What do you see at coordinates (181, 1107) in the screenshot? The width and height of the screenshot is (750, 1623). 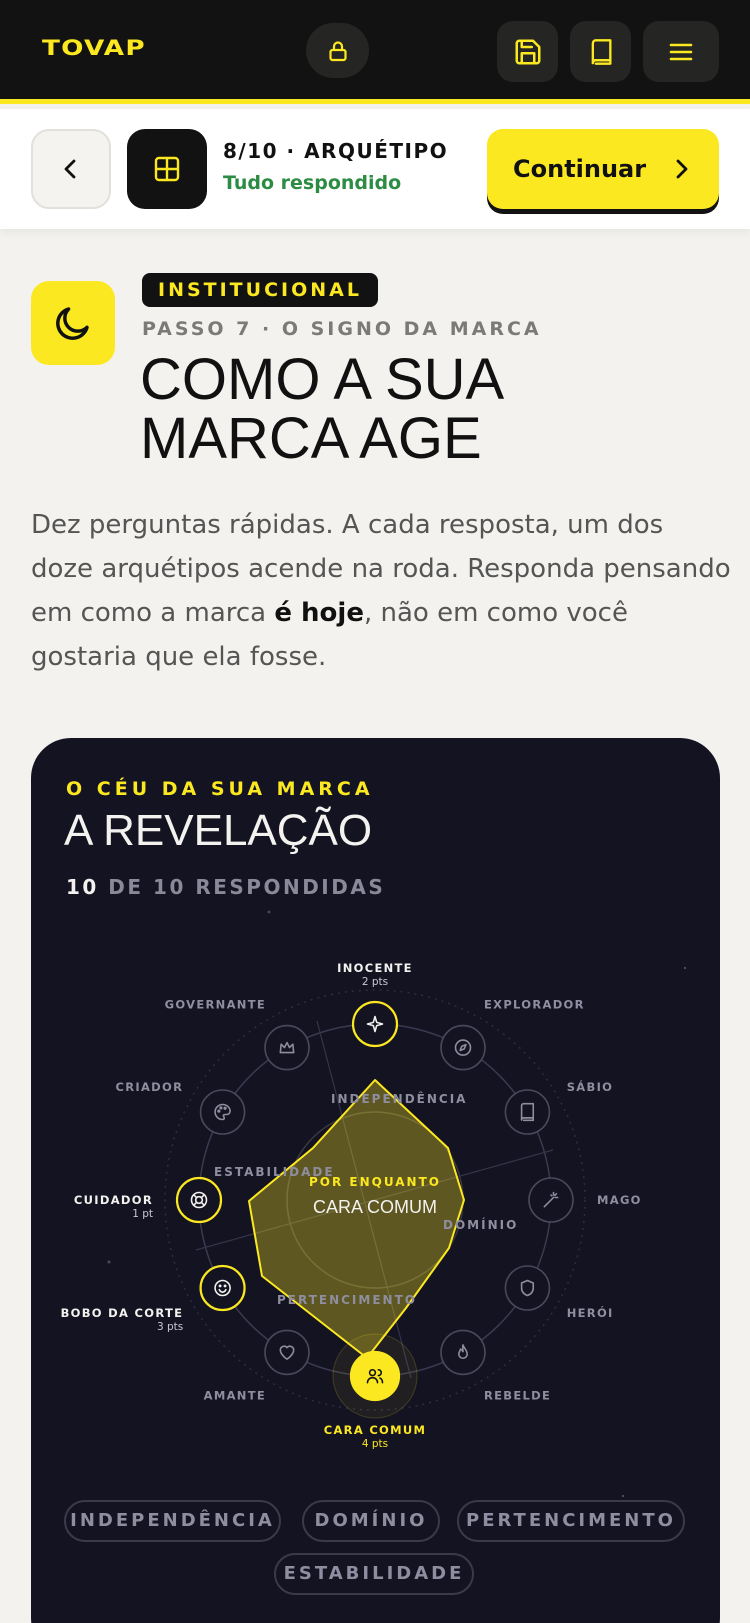 I see `archetype-node-criador: CRIADOR` at bounding box center [181, 1107].